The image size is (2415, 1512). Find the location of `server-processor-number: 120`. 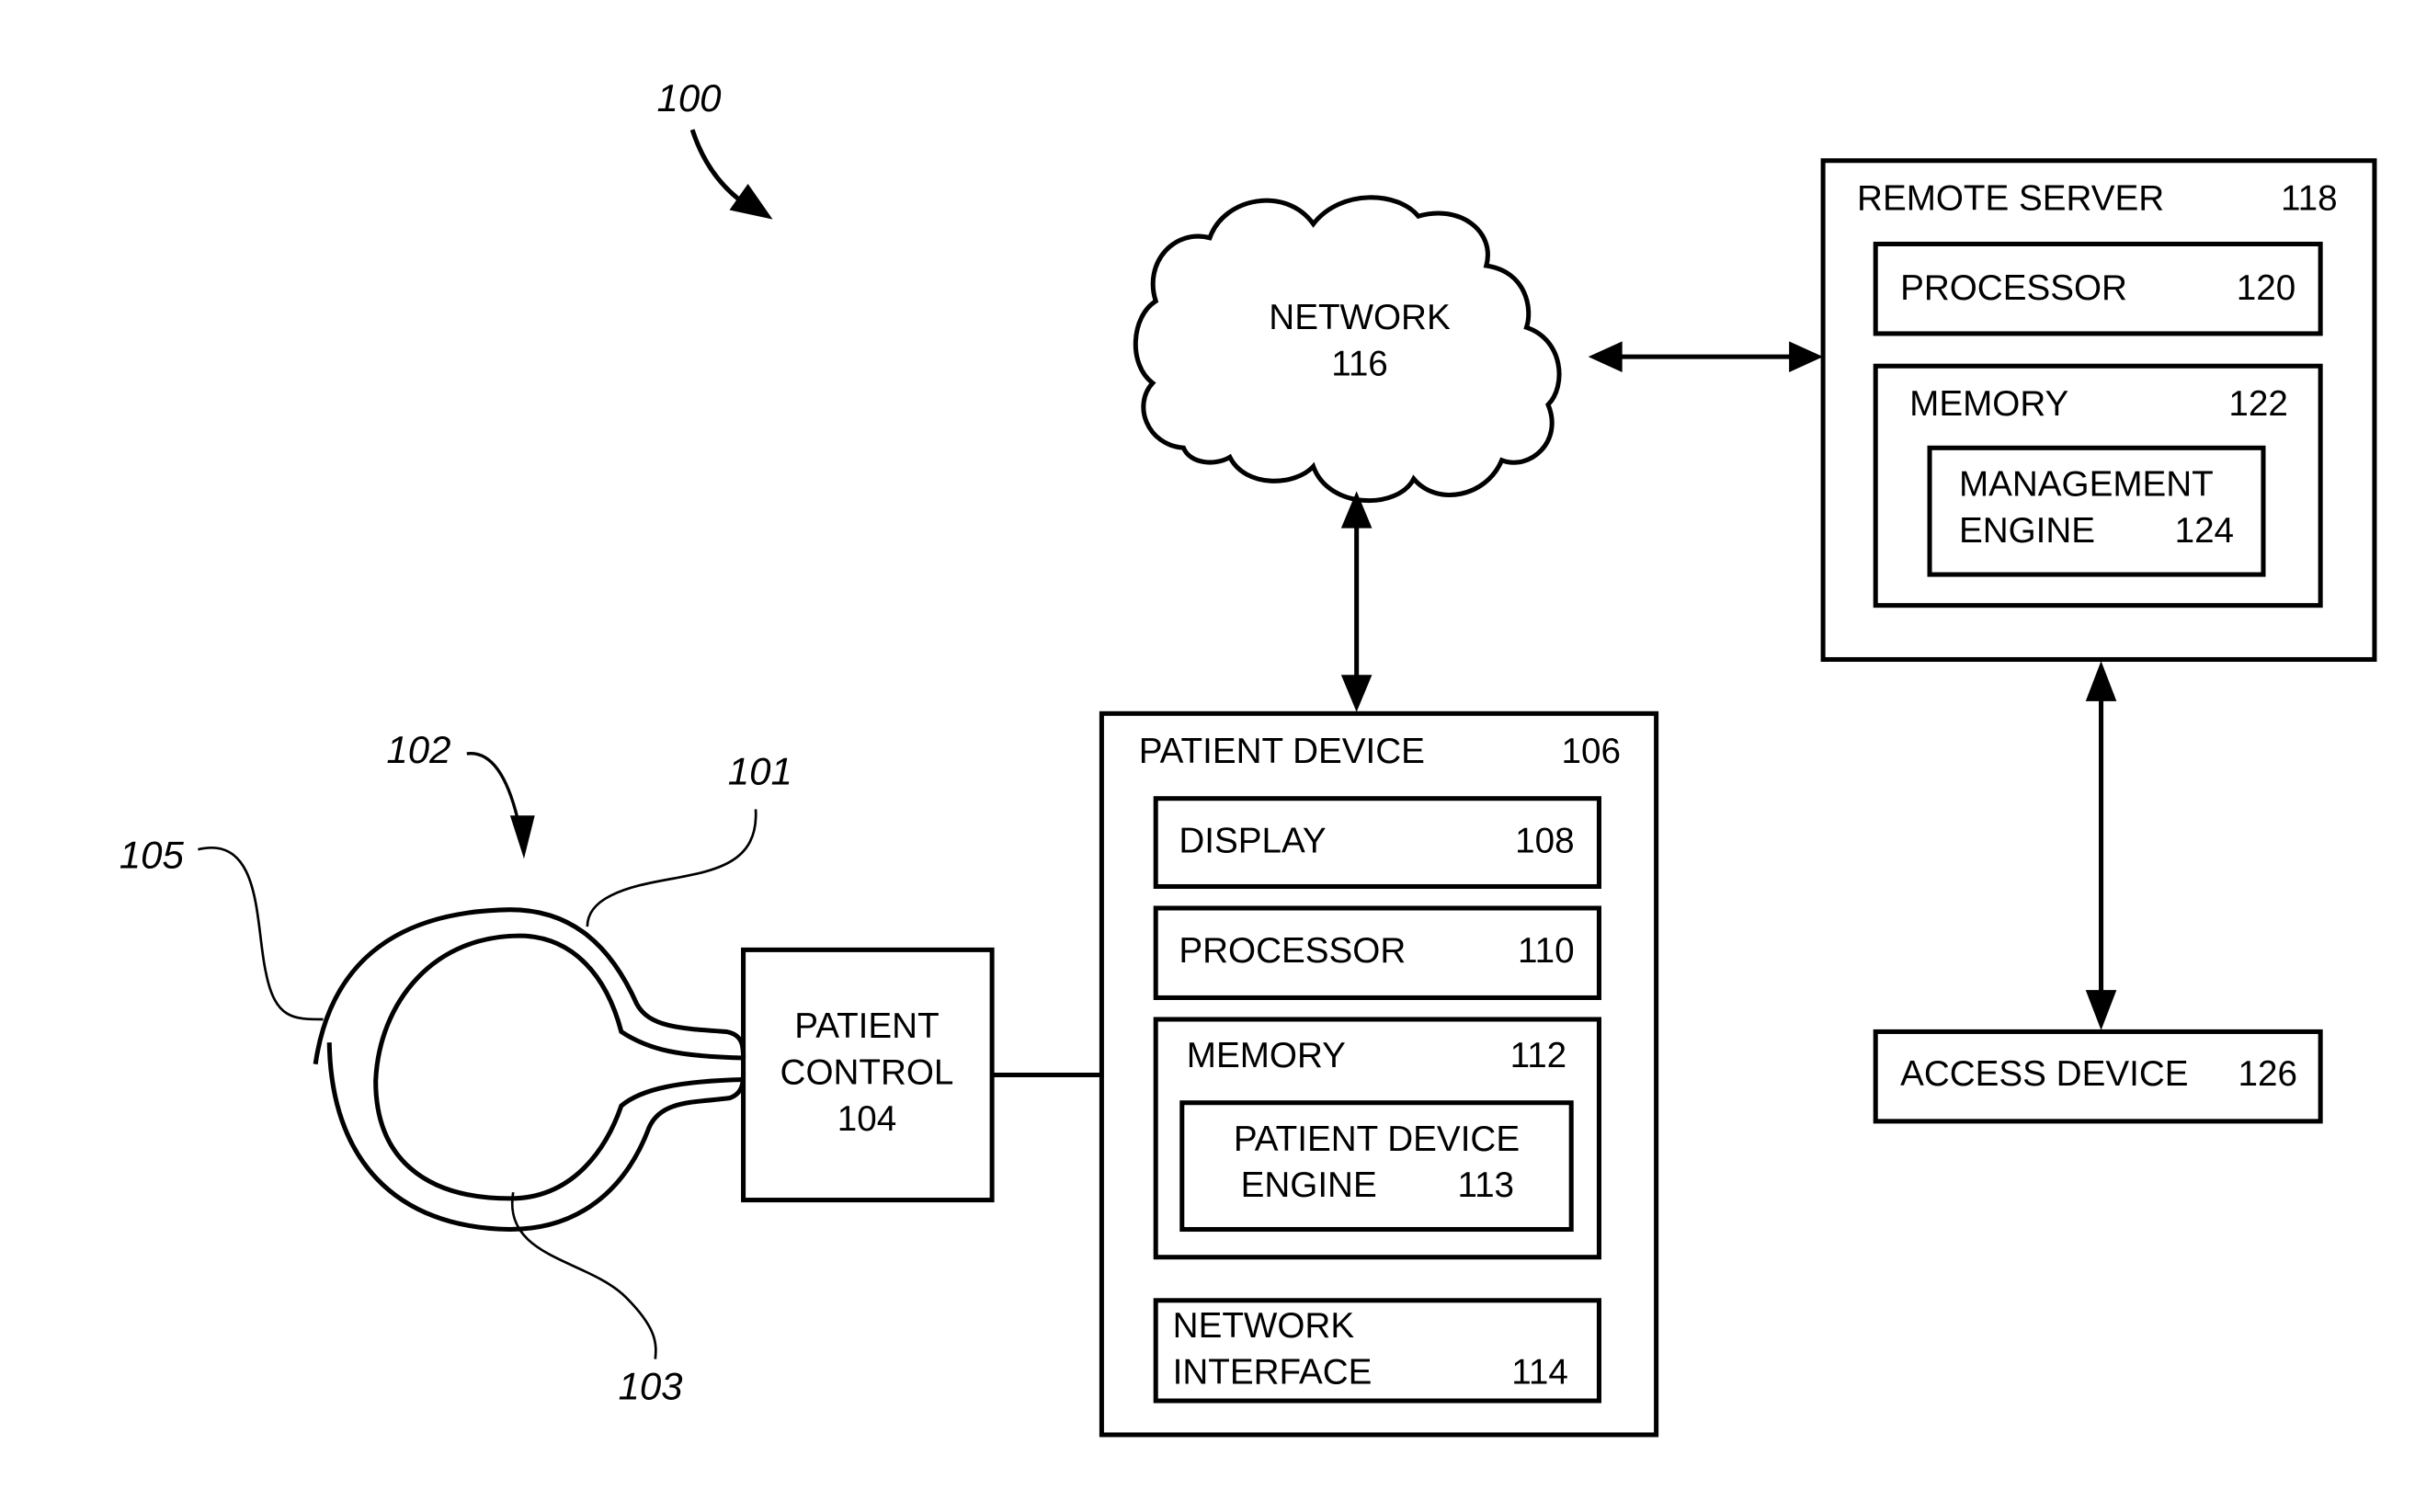

server-processor-number: 120 is located at coordinates (2266, 288).